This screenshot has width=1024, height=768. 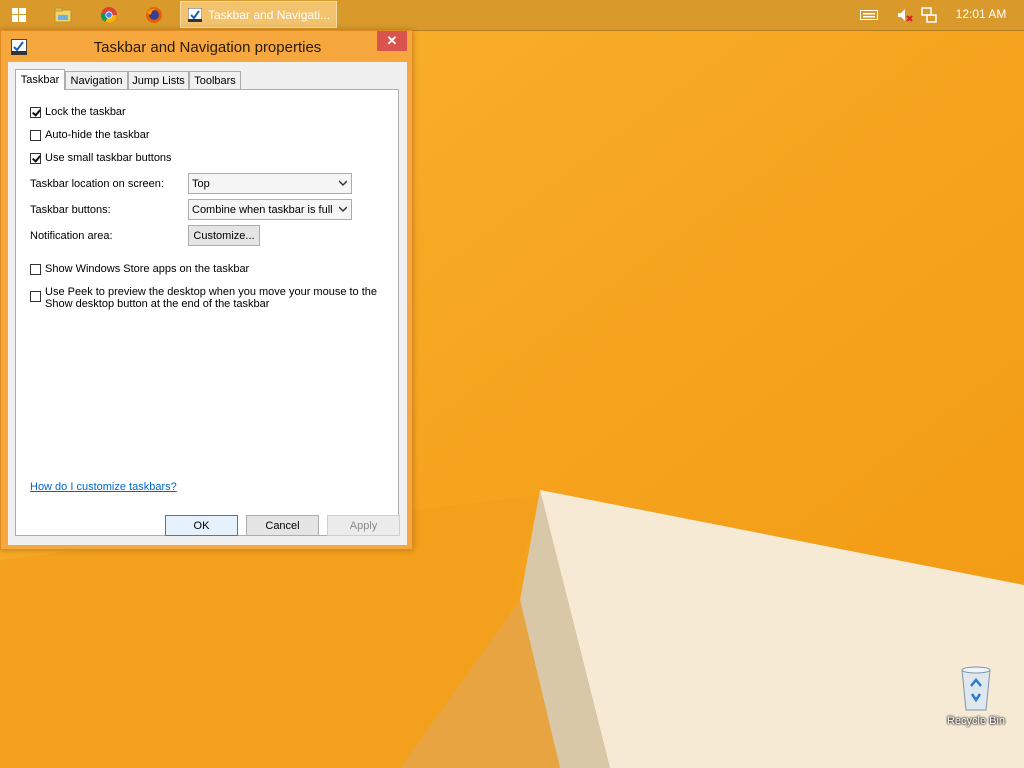 What do you see at coordinates (207, 47) in the screenshot?
I see `dialog-title: Taskbar and Navigation properties` at bounding box center [207, 47].